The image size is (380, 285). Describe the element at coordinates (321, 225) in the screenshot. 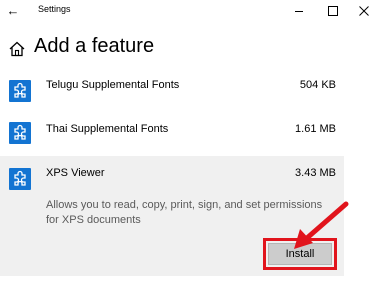

I see `arrow-annotation-icon` at that location.